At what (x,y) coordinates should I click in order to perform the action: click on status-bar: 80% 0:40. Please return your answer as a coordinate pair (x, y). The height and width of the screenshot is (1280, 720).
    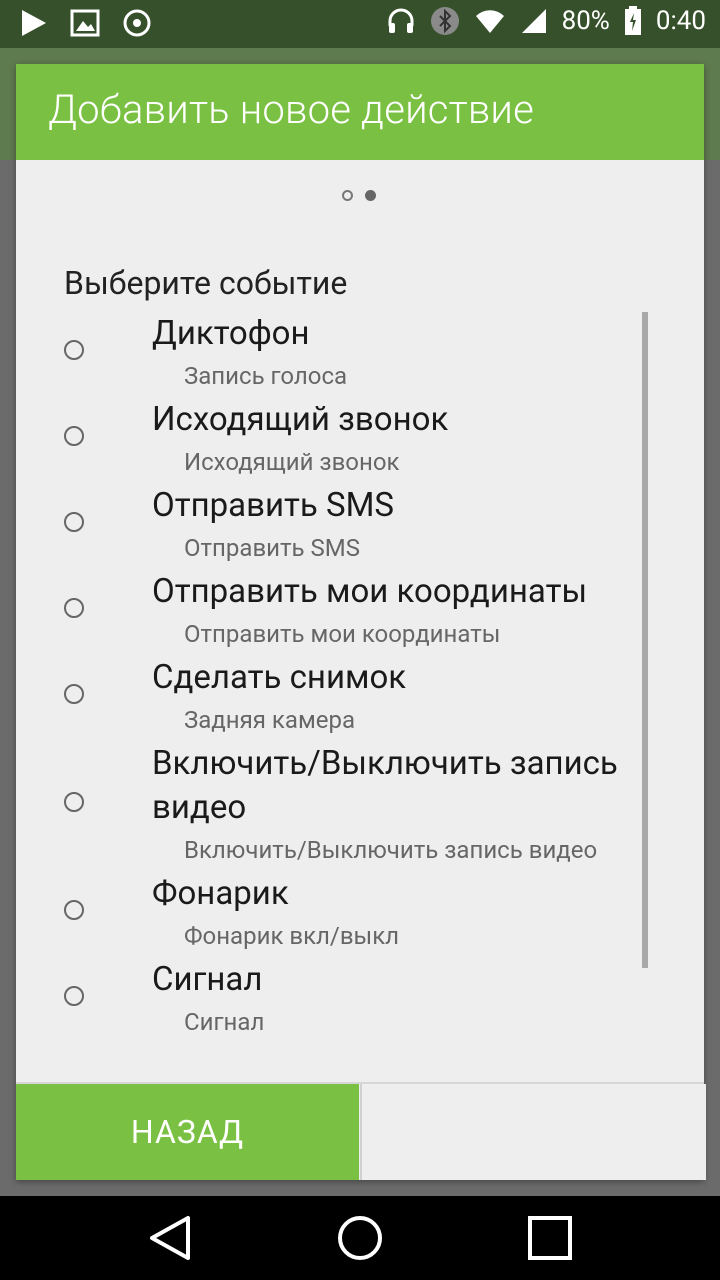
    Looking at the image, I should click on (360, 24).